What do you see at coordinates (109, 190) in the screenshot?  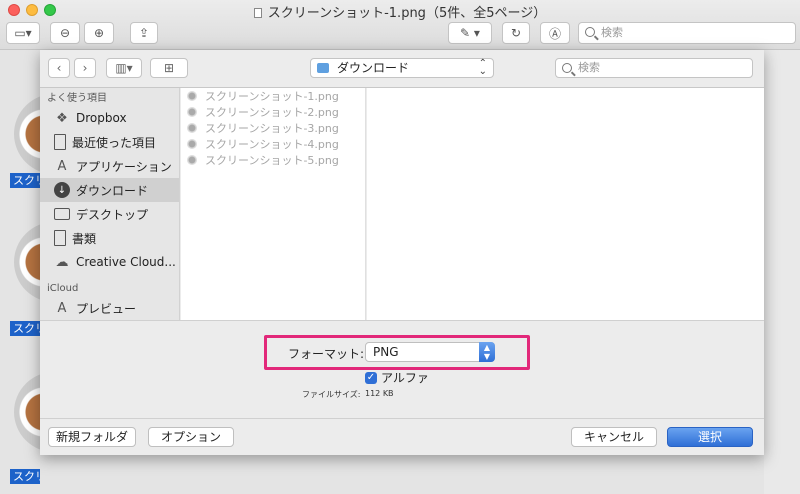 I see `sidebar-item-downloads: ↓ ダウンロード` at bounding box center [109, 190].